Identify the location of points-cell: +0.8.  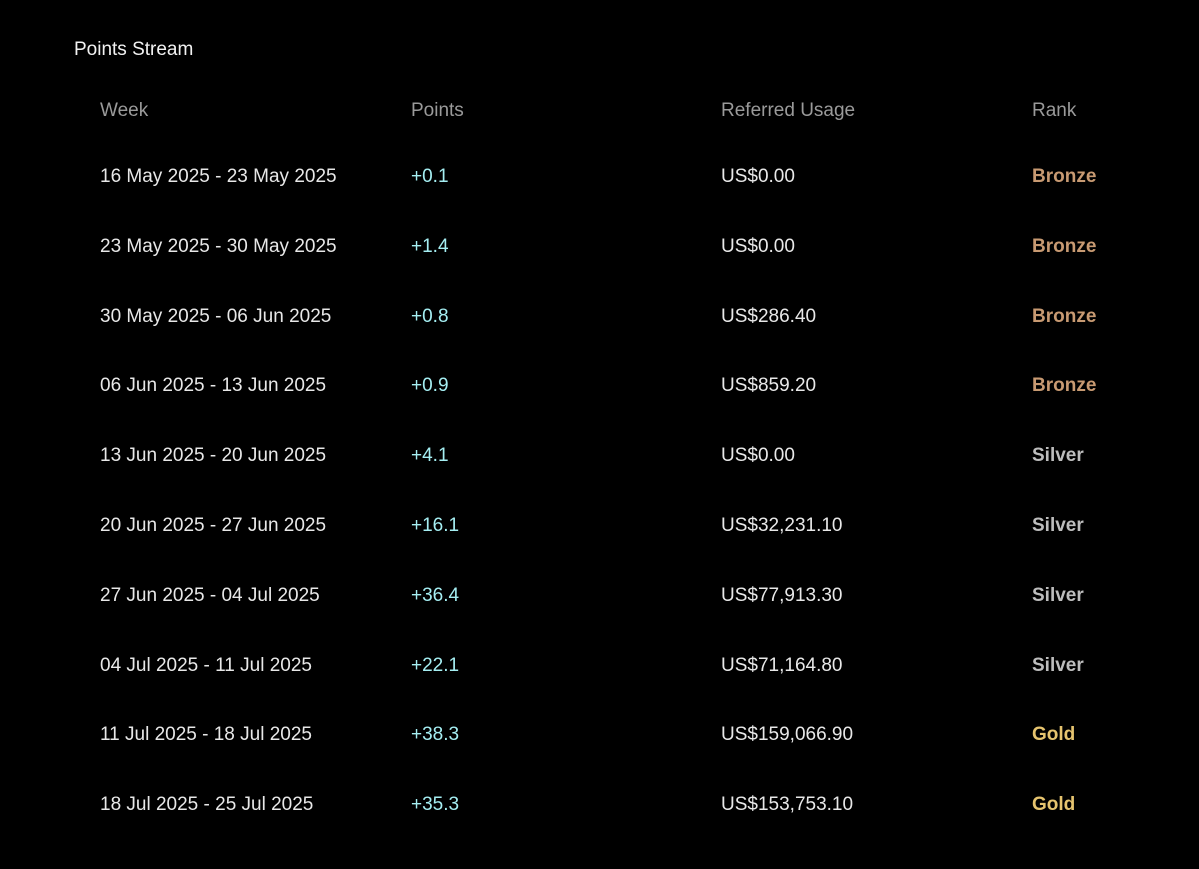
(430, 316).